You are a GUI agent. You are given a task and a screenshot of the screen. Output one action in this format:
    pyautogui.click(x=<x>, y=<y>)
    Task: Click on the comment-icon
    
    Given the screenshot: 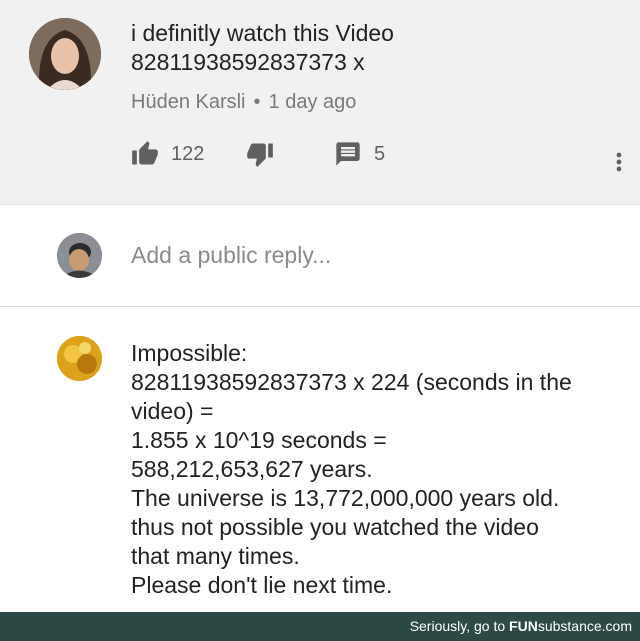 What is the action you would take?
    pyautogui.click(x=348, y=154)
    